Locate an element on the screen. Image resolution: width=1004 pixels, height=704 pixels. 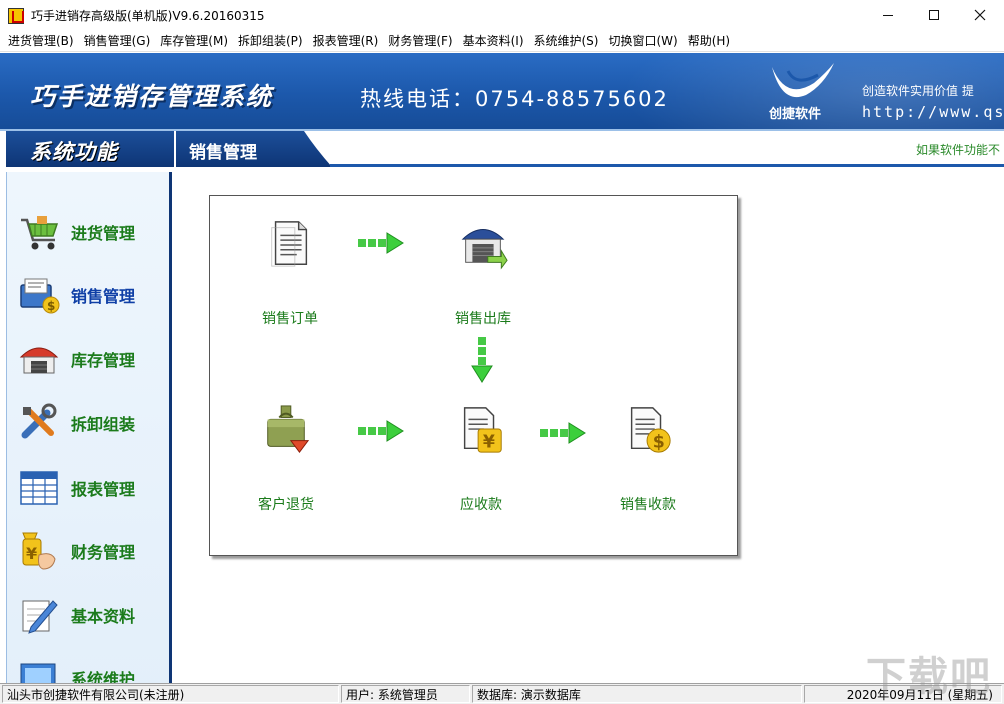
menu-basic-data: 基本资料(I) is located at coordinates (493, 41).